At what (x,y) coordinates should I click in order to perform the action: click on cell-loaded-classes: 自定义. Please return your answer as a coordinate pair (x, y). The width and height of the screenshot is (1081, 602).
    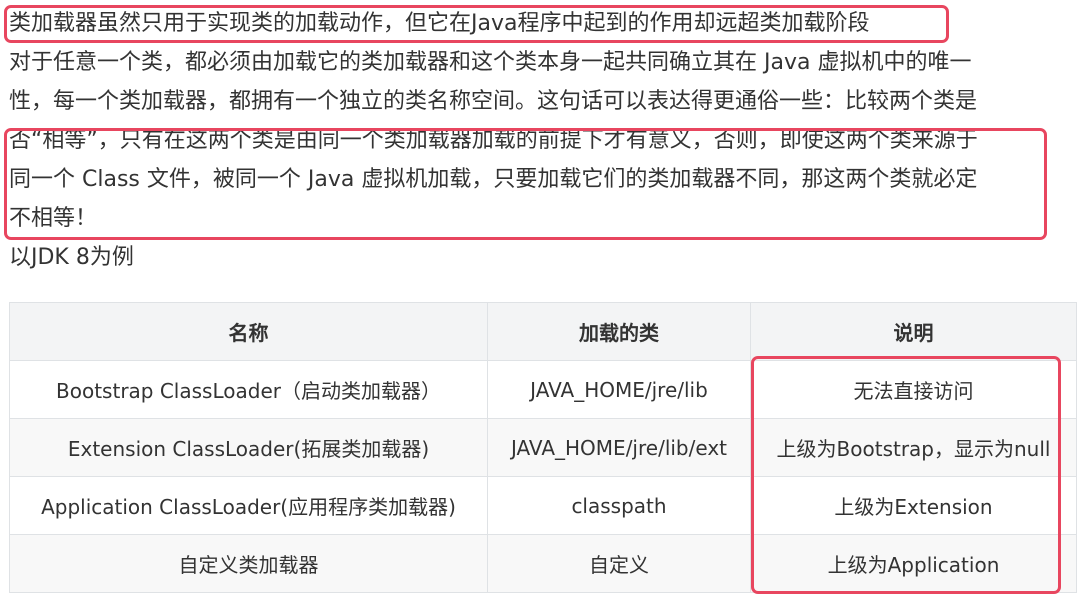
    Looking at the image, I should click on (619, 563).